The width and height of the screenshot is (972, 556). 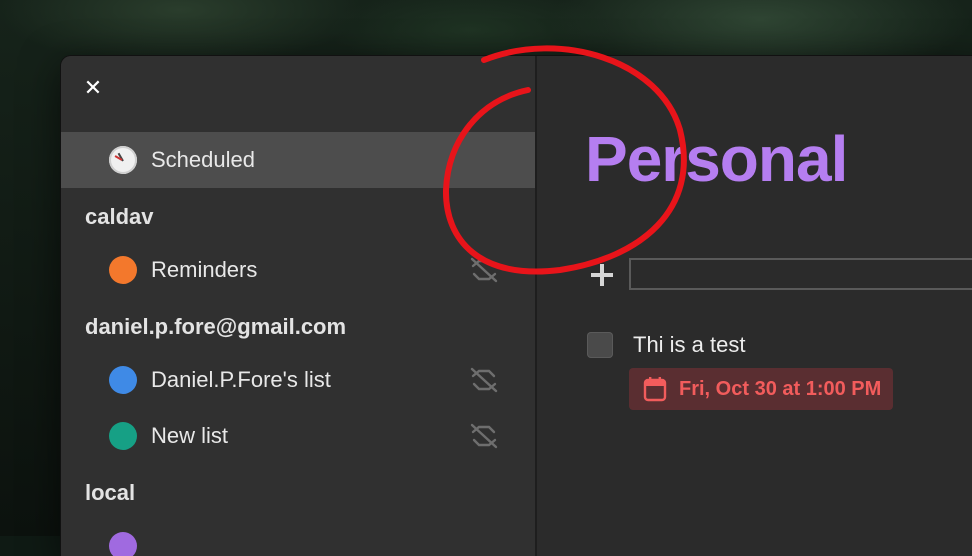 What do you see at coordinates (602, 275) in the screenshot?
I see `plus-icon` at bounding box center [602, 275].